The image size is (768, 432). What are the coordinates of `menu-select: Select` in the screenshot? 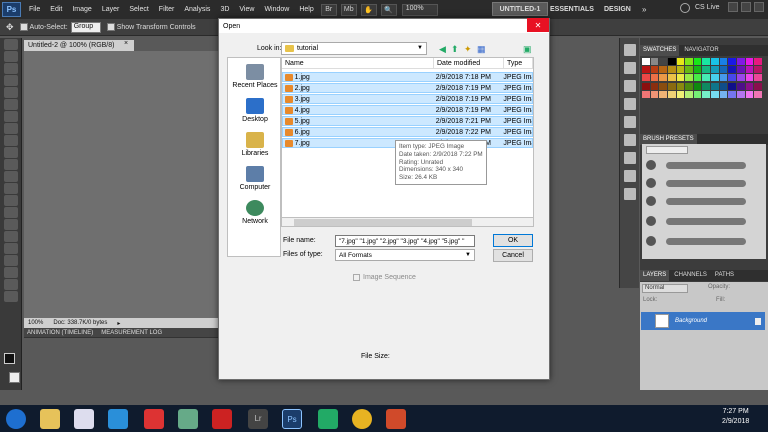 It's located at (138, 9).